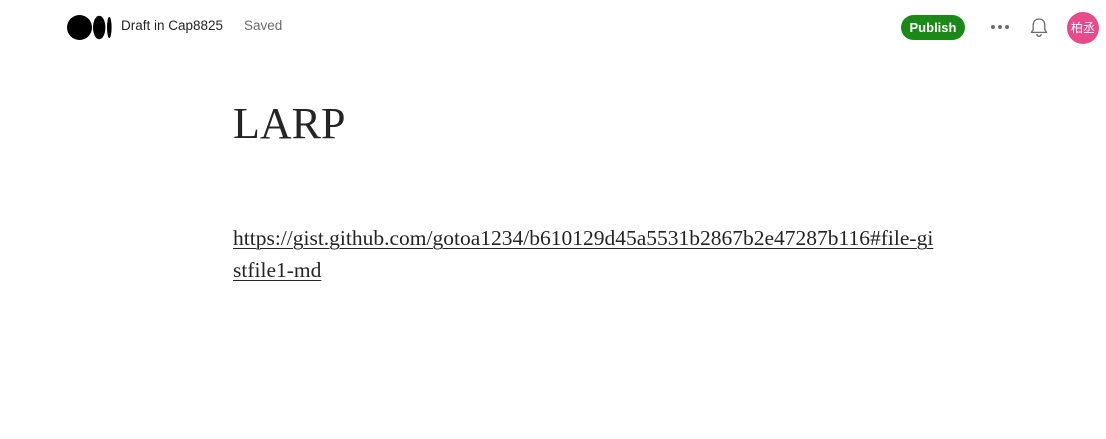  What do you see at coordinates (172, 25) in the screenshot?
I see `draft-publication-label: Draft in Cap8825` at bounding box center [172, 25].